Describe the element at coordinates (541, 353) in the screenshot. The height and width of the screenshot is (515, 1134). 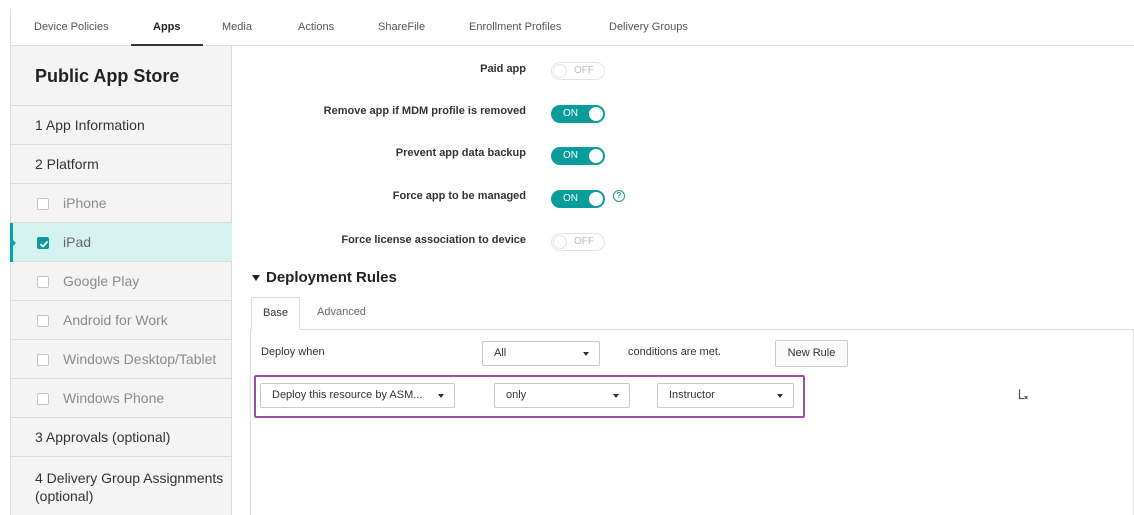
I see `condition-select: All` at that location.